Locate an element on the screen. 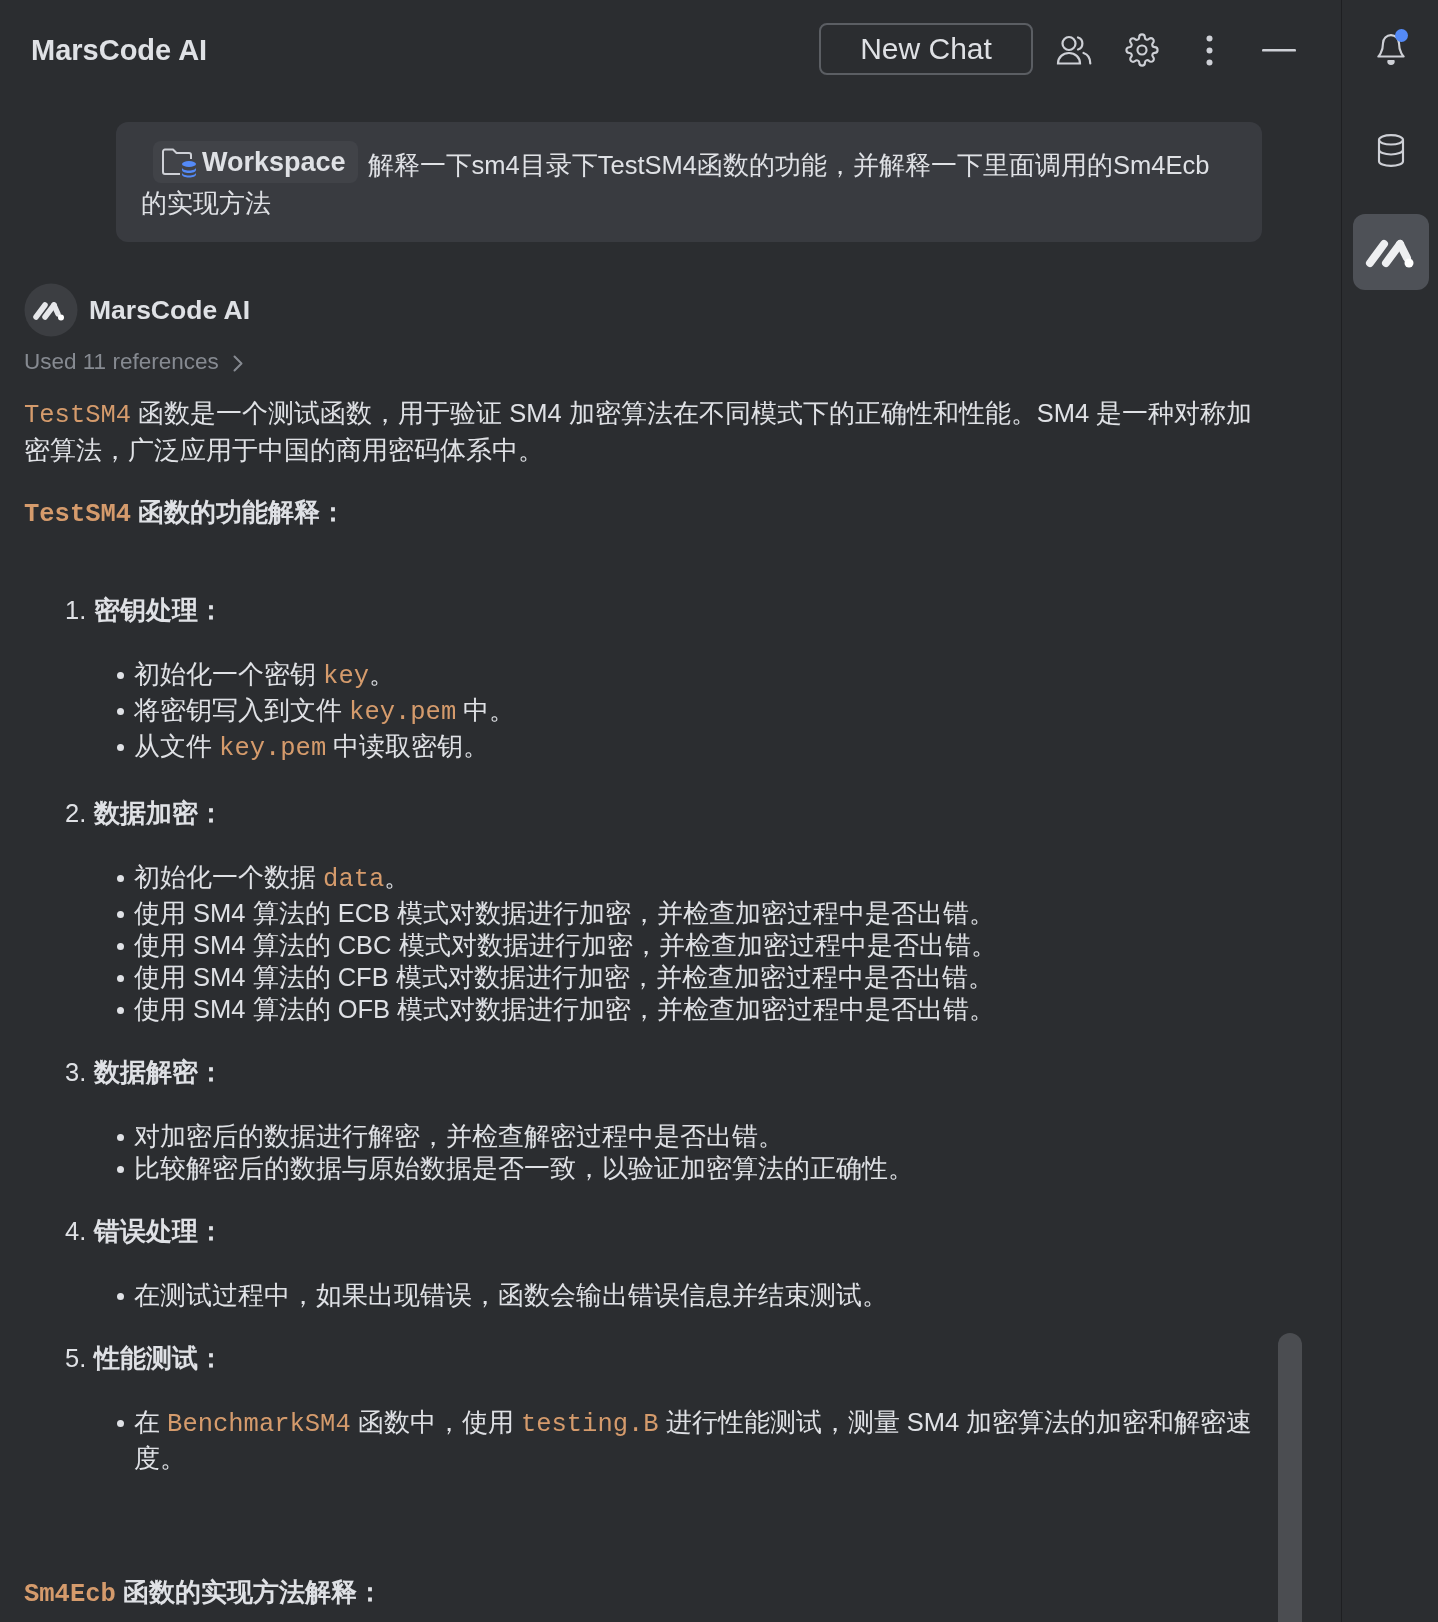 The image size is (1438, 1622). settings-icon is located at coordinates (1142, 50).